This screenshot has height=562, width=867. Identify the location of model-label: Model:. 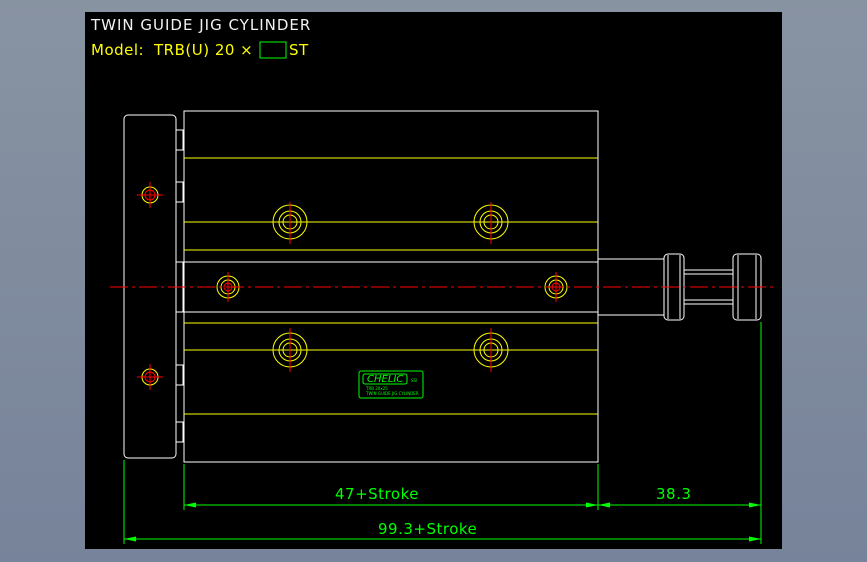
(117, 50).